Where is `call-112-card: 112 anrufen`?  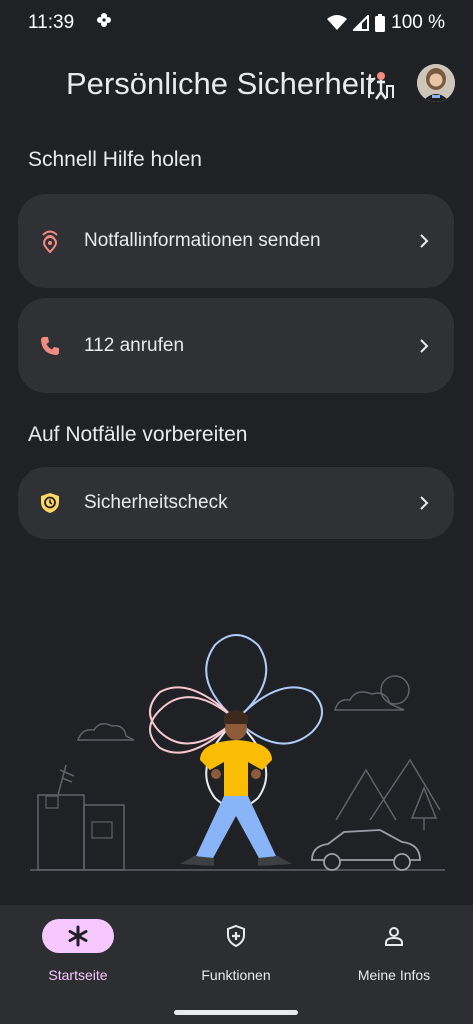
call-112-card: 112 anrufen is located at coordinates (236, 345).